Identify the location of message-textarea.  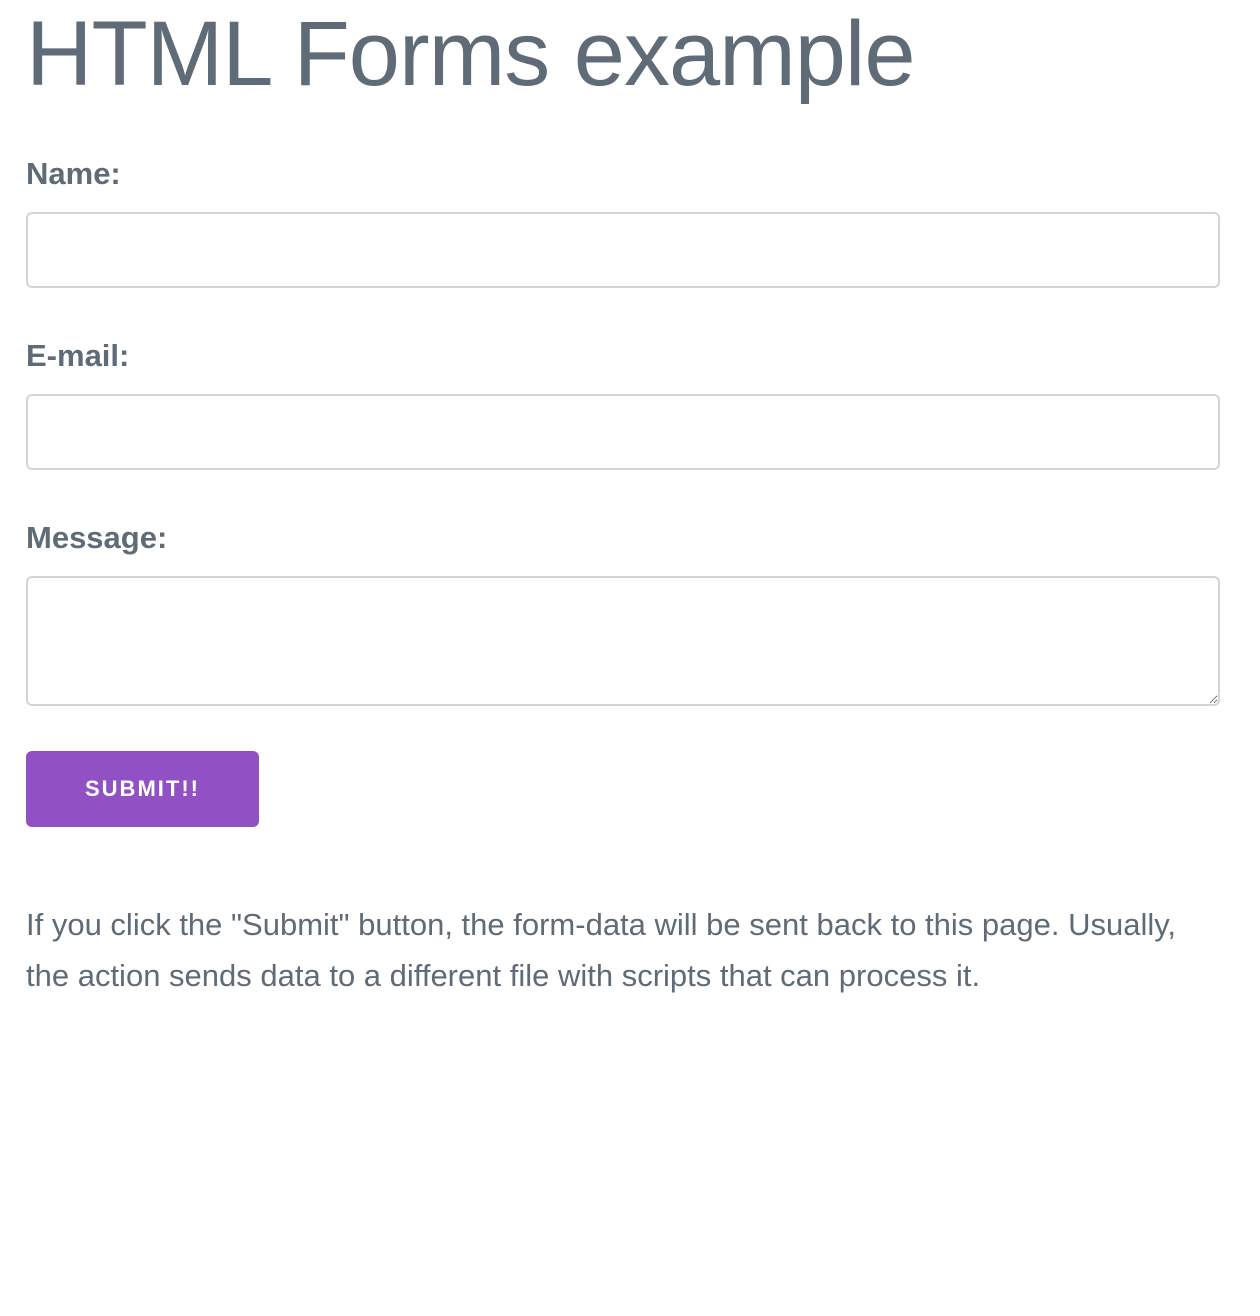
(623, 641).